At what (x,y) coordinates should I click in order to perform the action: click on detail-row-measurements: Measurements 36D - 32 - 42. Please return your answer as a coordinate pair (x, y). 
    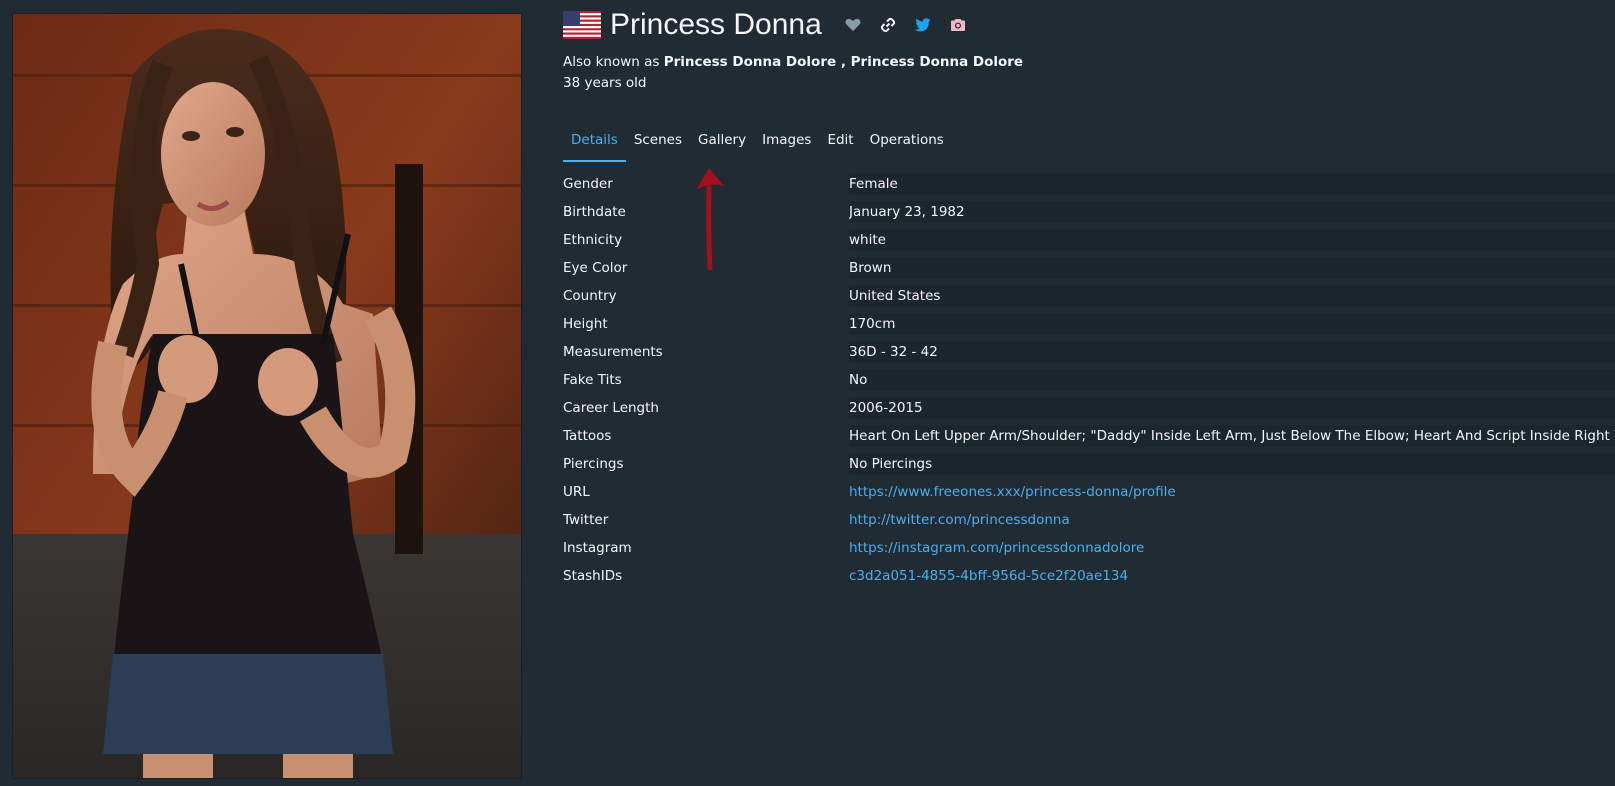
    Looking at the image, I should click on (1089, 352).